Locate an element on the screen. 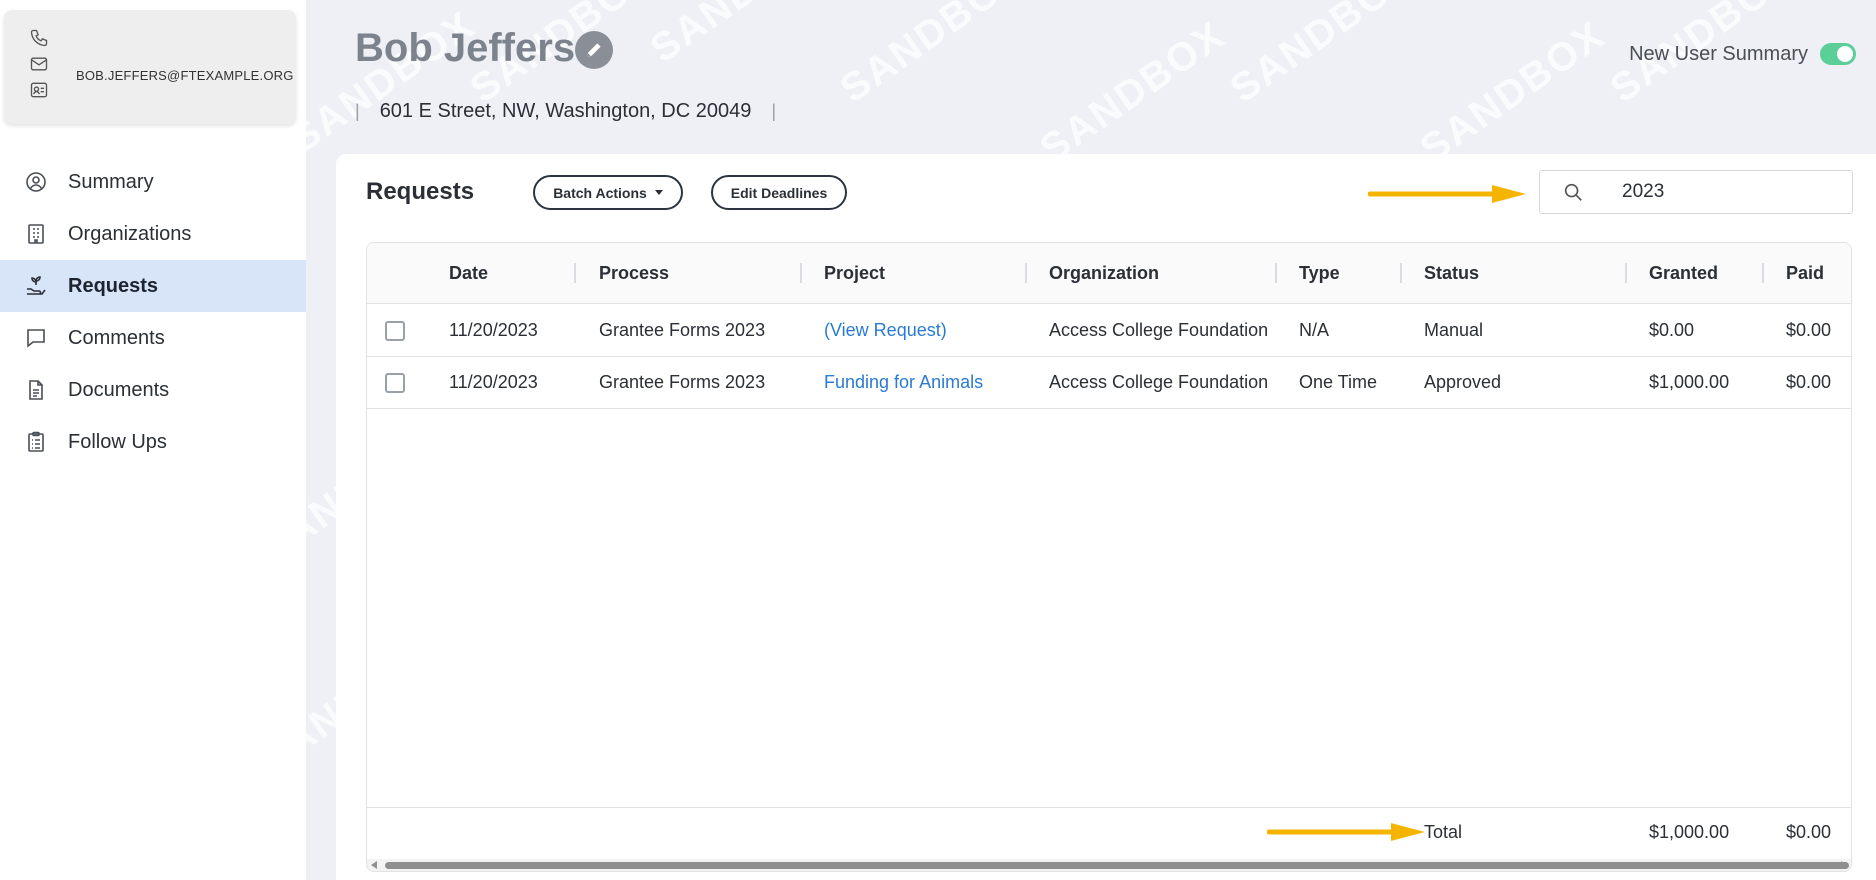 This screenshot has width=1876, height=880. horizontal-scrollbar is located at coordinates (1109, 865).